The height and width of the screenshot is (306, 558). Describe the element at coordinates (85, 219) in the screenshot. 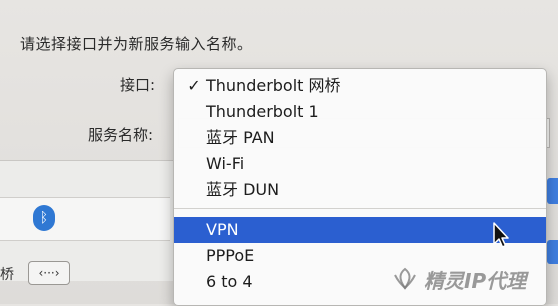

I see `service-list-row` at that location.